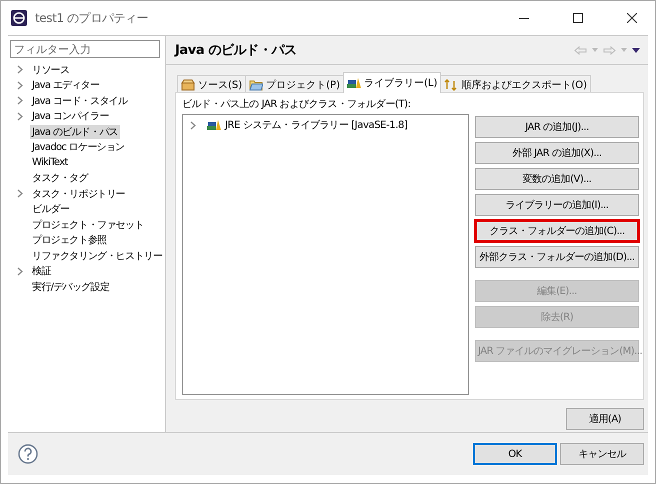 This screenshot has width=656, height=484. Describe the element at coordinates (297, 104) in the screenshot. I see `list-label: ビルド・パス上の JAR およびクラス・フォルダー(T):` at that location.